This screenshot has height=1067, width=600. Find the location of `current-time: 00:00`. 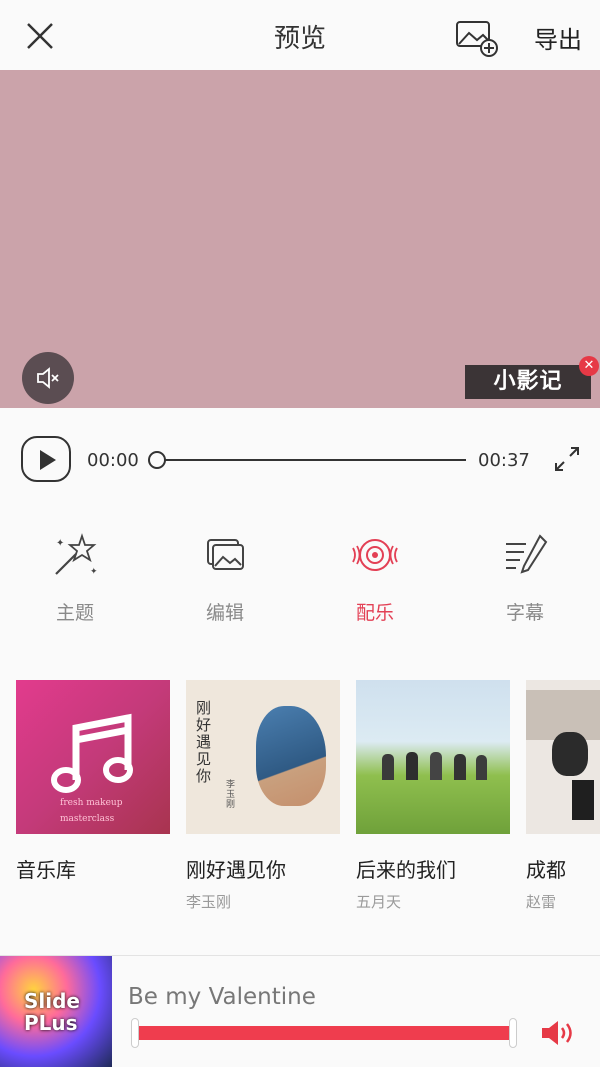

current-time: 00:00 is located at coordinates (113, 460).